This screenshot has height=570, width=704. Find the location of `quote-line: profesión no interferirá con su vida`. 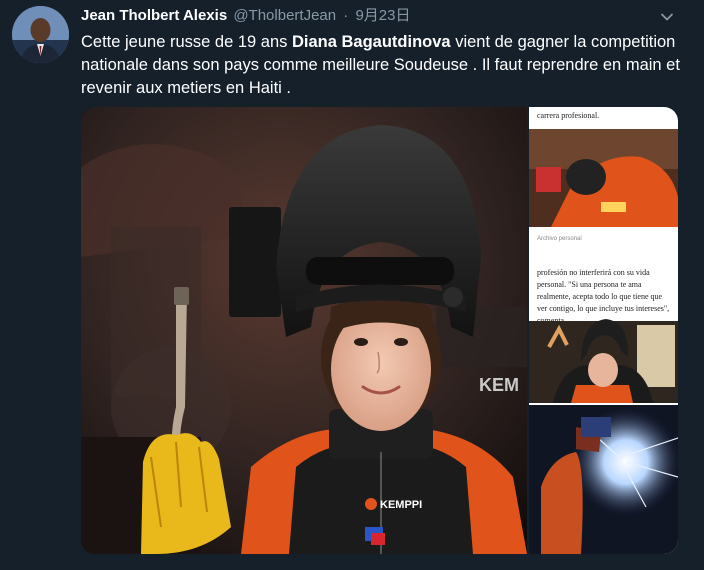

quote-line: profesión no interferirá con su vida is located at coordinates (593, 272).